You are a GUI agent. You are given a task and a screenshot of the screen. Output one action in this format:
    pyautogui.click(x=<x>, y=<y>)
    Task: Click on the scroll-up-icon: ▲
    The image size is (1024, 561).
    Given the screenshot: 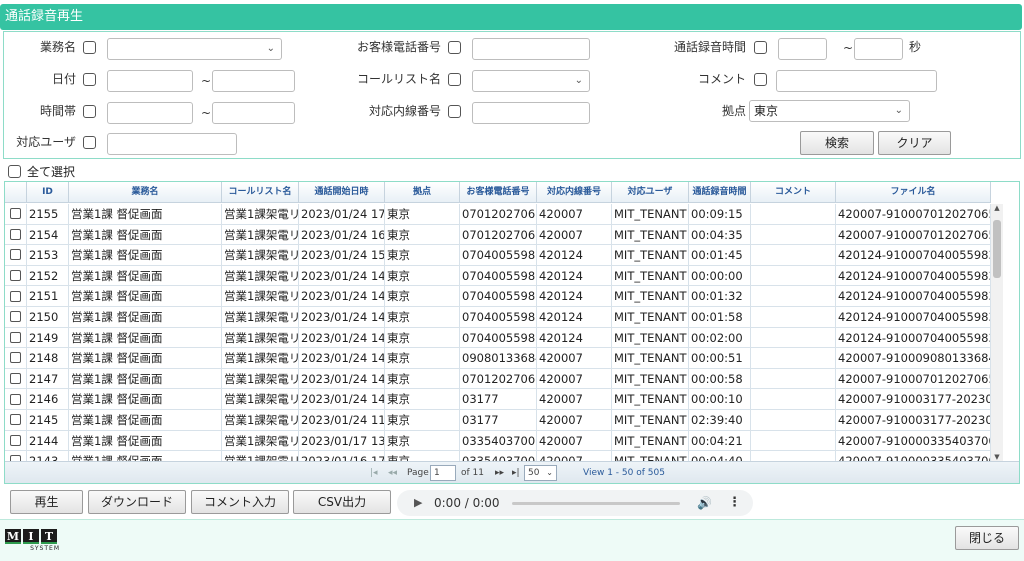 What is the action you would take?
    pyautogui.click(x=997, y=208)
    